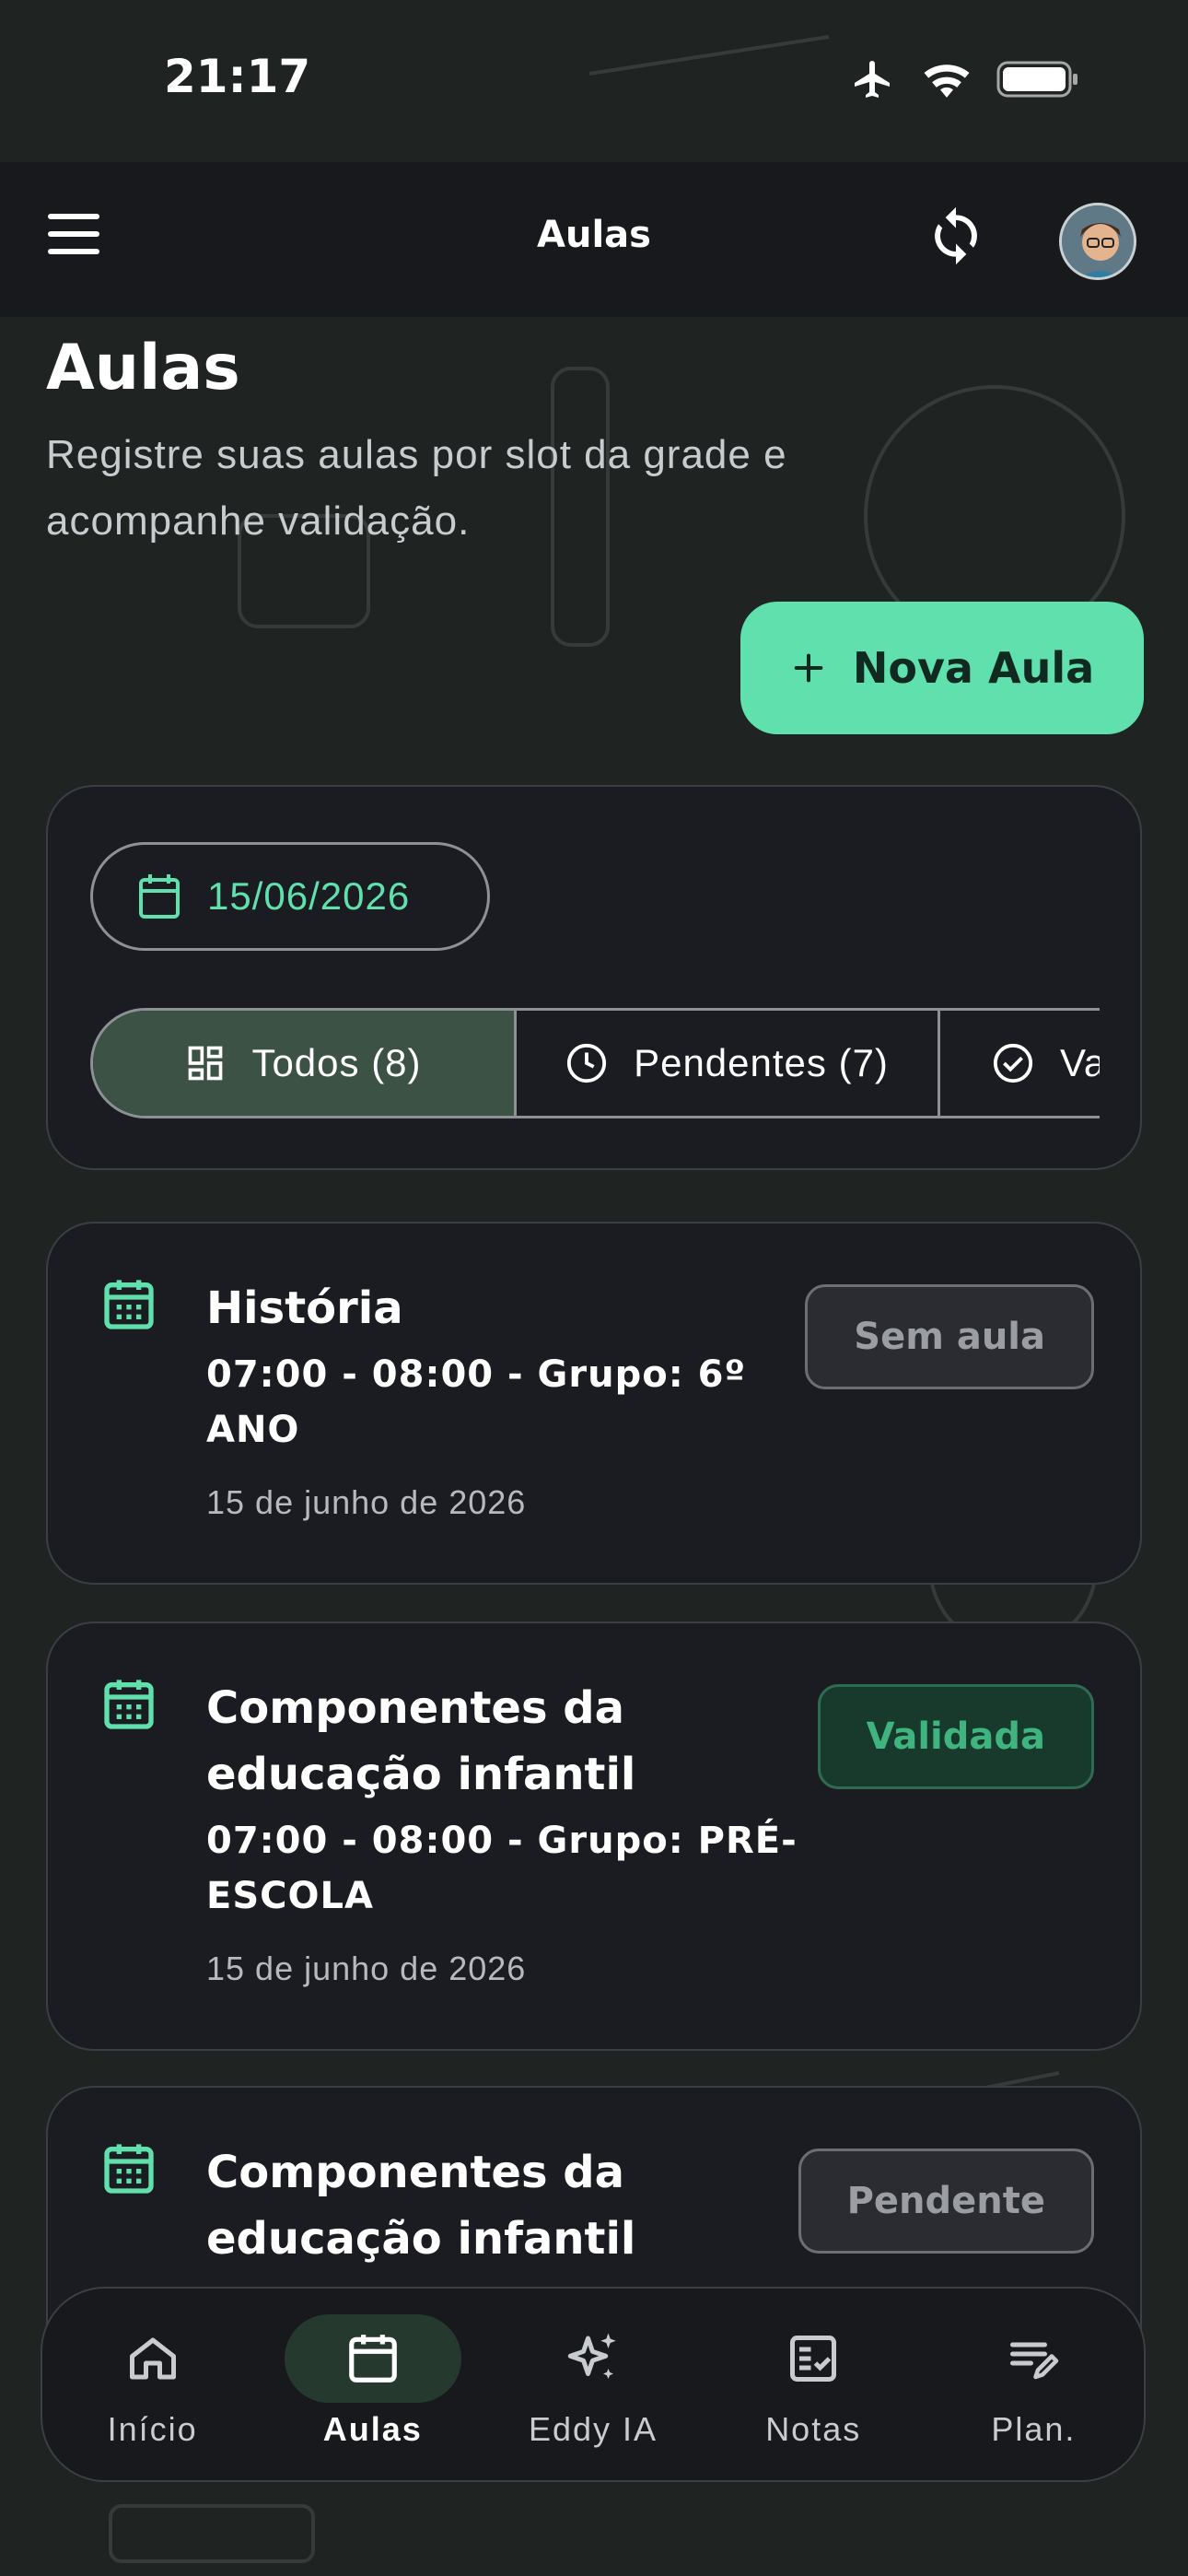  Describe the element at coordinates (143, 368) in the screenshot. I see `page-title: Aulas` at that location.